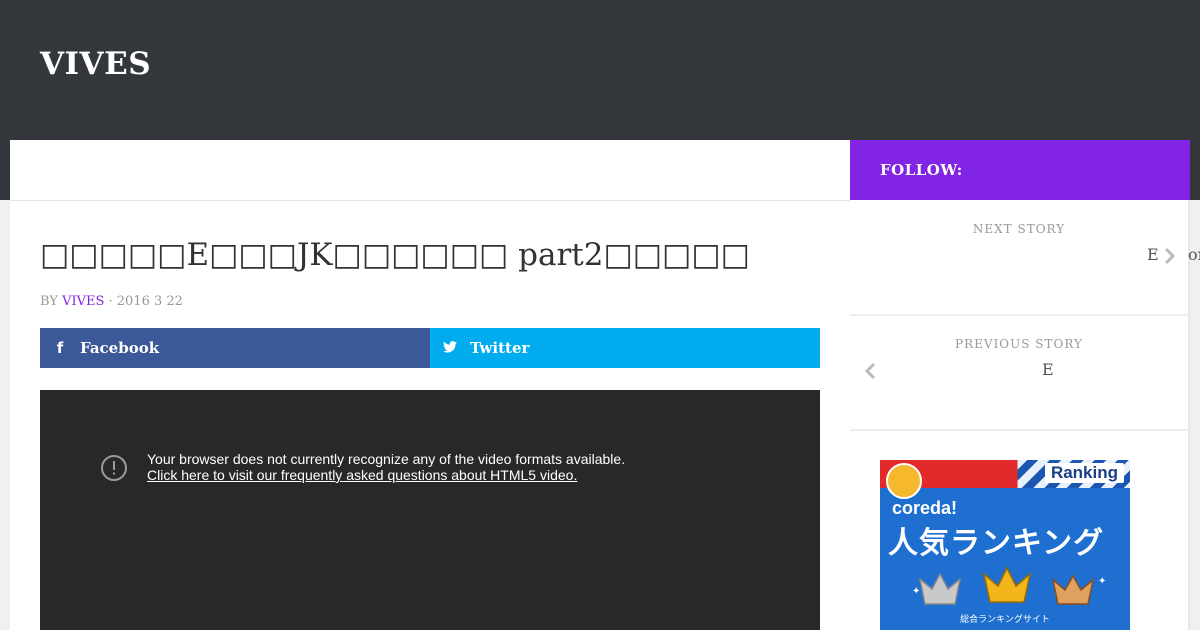 The width and height of the screenshot is (1200, 630). I want to click on post-title: □□□□□E□□□JK□□□□□□ part2□□□□□, so click(395, 255).